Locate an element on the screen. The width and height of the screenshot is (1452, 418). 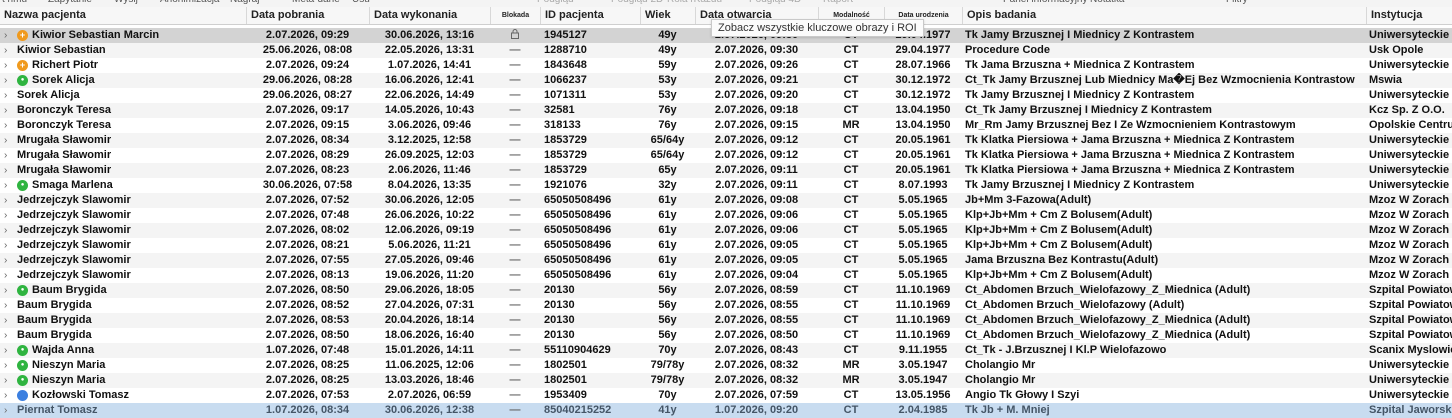
column-header-instytucja: Instytucja is located at coordinates (1409, 15).